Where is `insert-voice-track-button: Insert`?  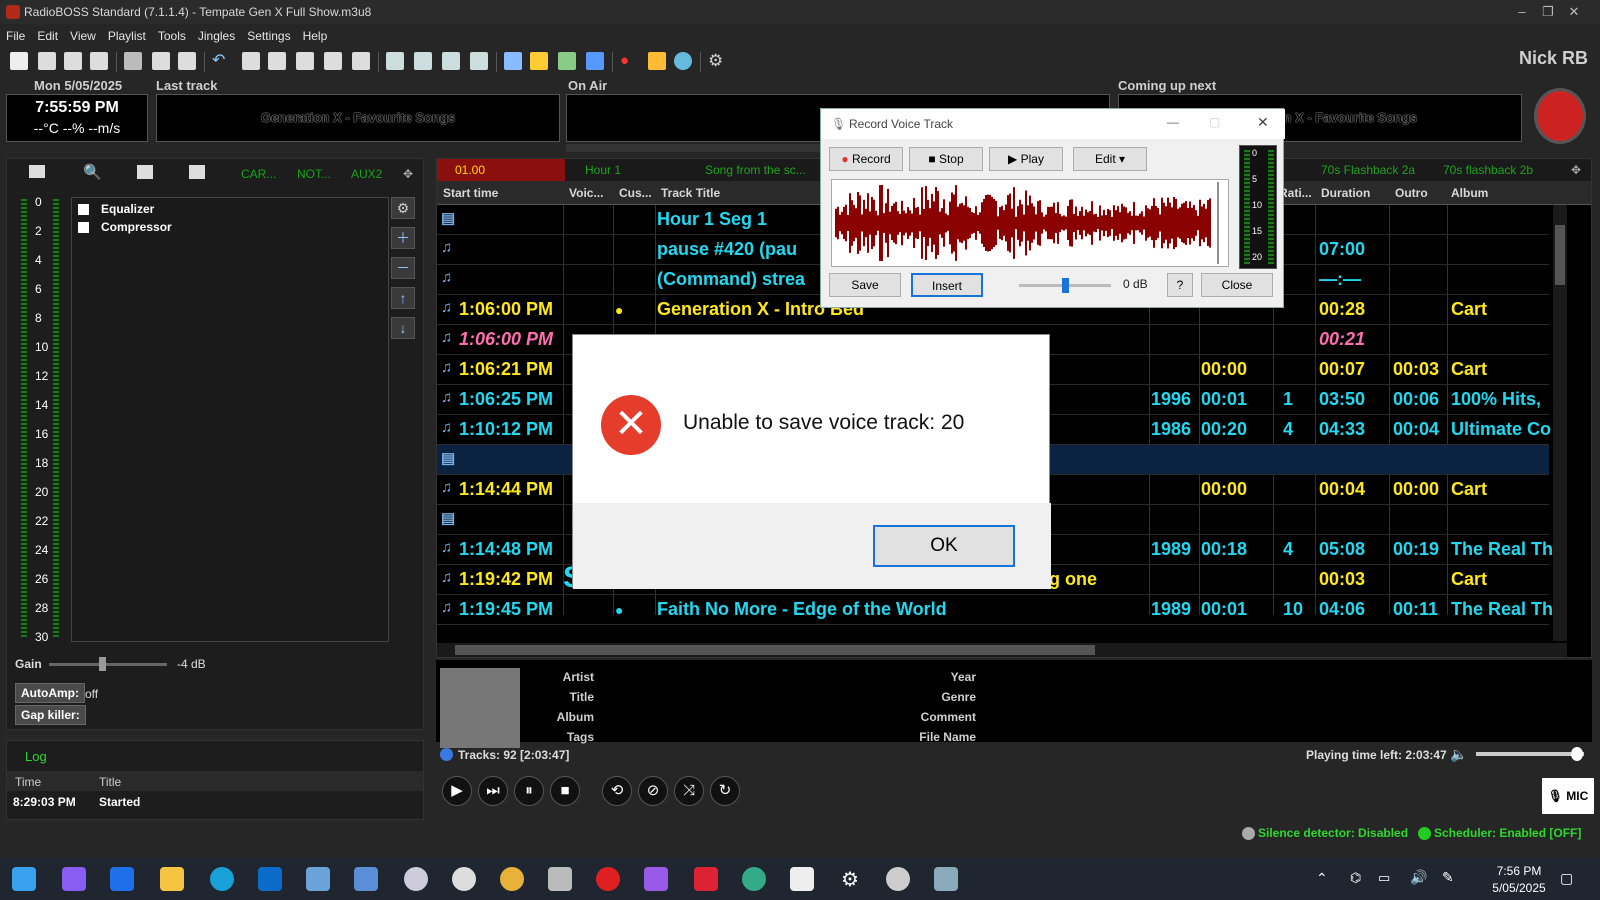 insert-voice-track-button: Insert is located at coordinates (947, 285).